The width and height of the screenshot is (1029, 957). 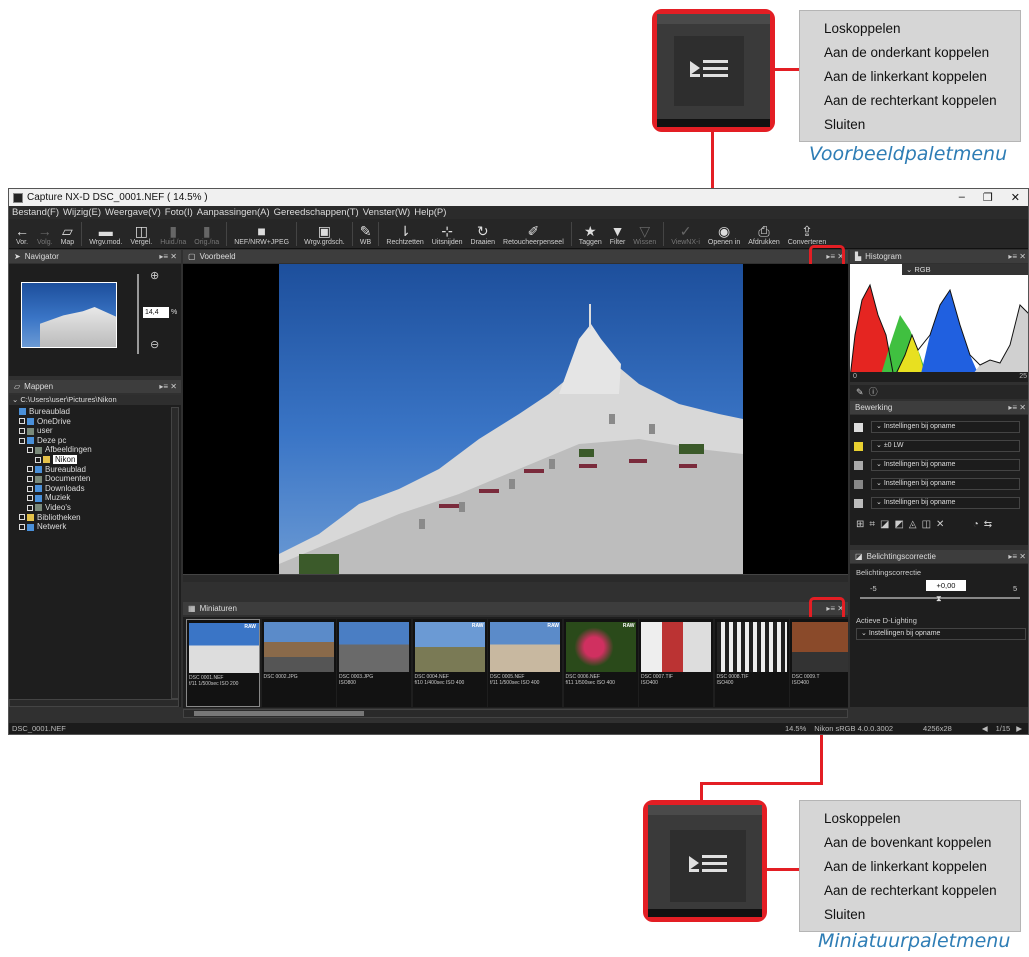 I want to click on folder-item: Video's, so click(x=96, y=508).